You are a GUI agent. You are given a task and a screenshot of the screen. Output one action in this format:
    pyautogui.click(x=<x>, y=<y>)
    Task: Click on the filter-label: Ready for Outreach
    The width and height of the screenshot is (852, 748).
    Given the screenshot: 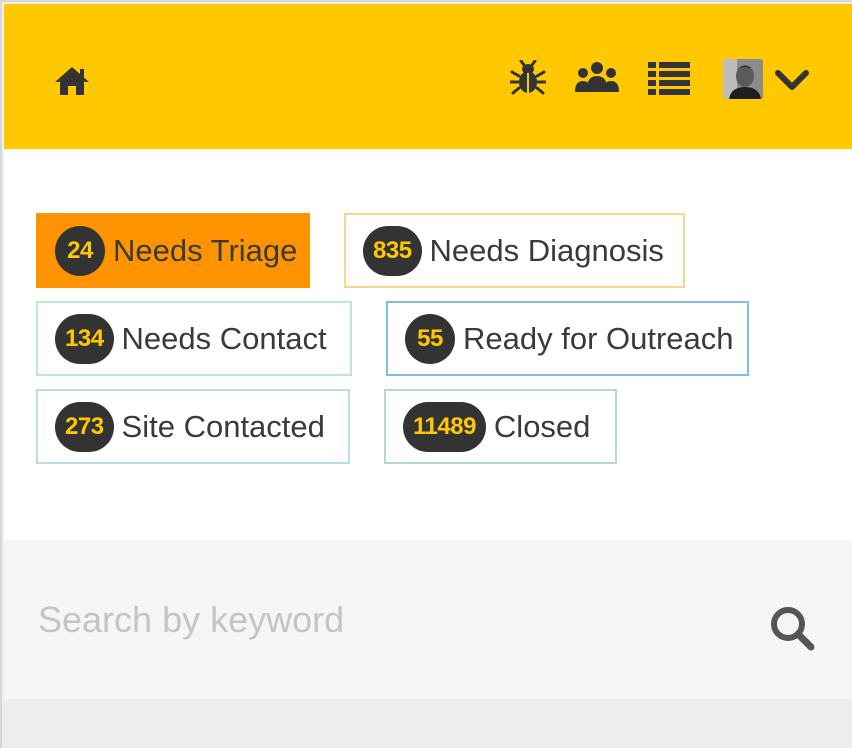 What is the action you would take?
    pyautogui.click(x=598, y=338)
    